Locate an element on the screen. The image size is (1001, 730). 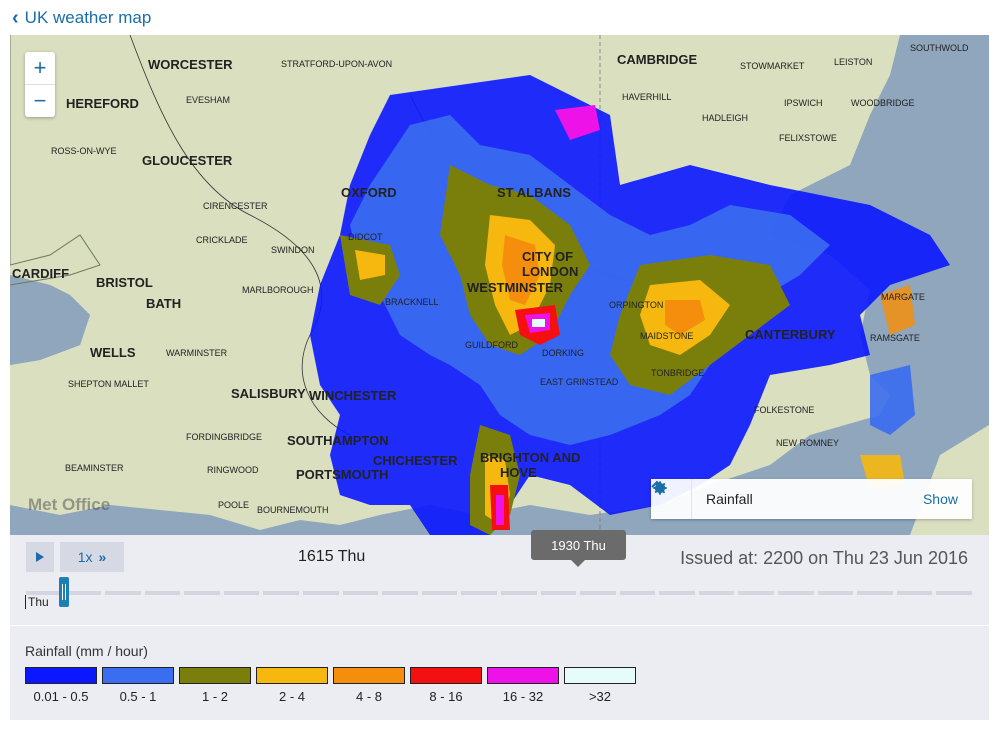
zoom-control: + − is located at coordinates (40, 84).